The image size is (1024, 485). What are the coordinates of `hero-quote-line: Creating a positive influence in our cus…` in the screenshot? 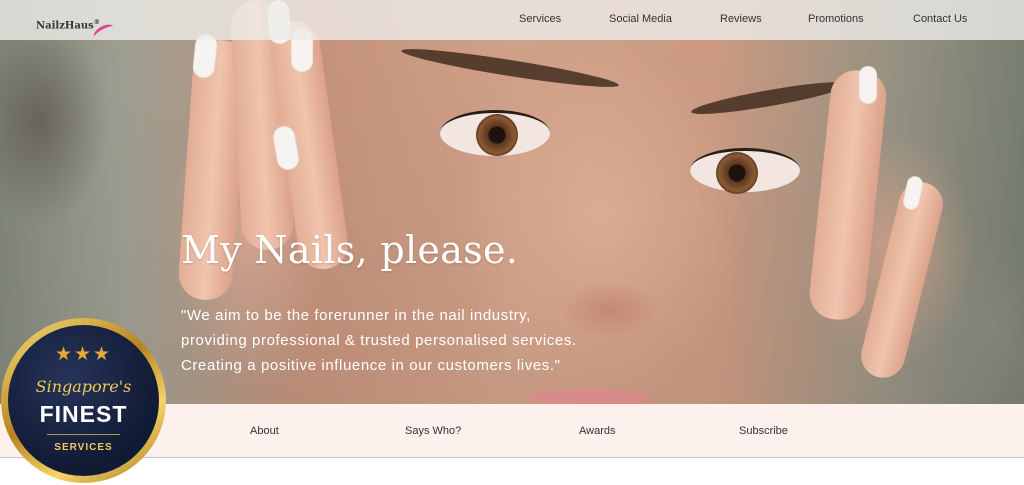 It's located at (371, 365).